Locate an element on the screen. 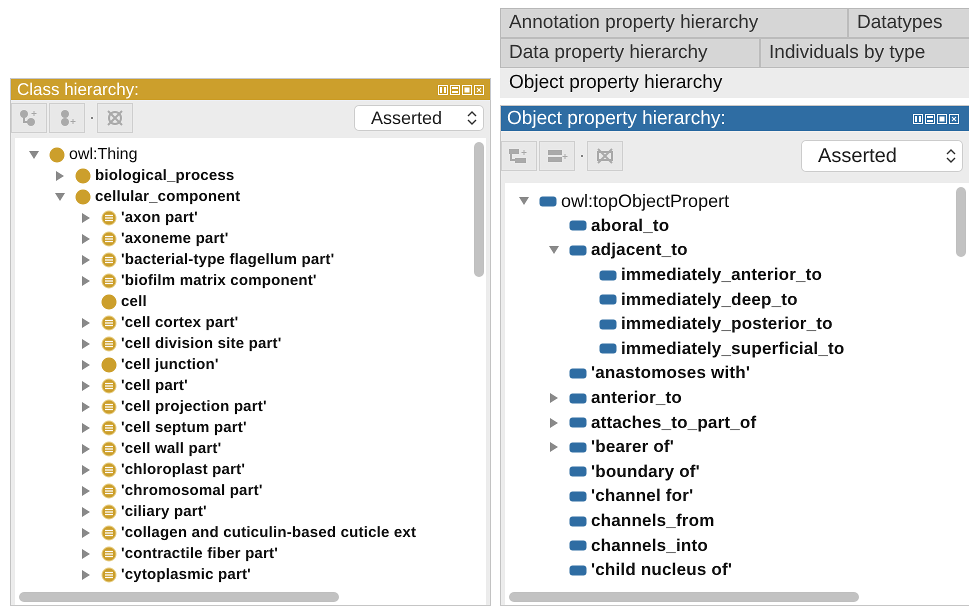 The height and width of the screenshot is (606, 969). tree-item: immediately_superficial_to is located at coordinates (732, 348).